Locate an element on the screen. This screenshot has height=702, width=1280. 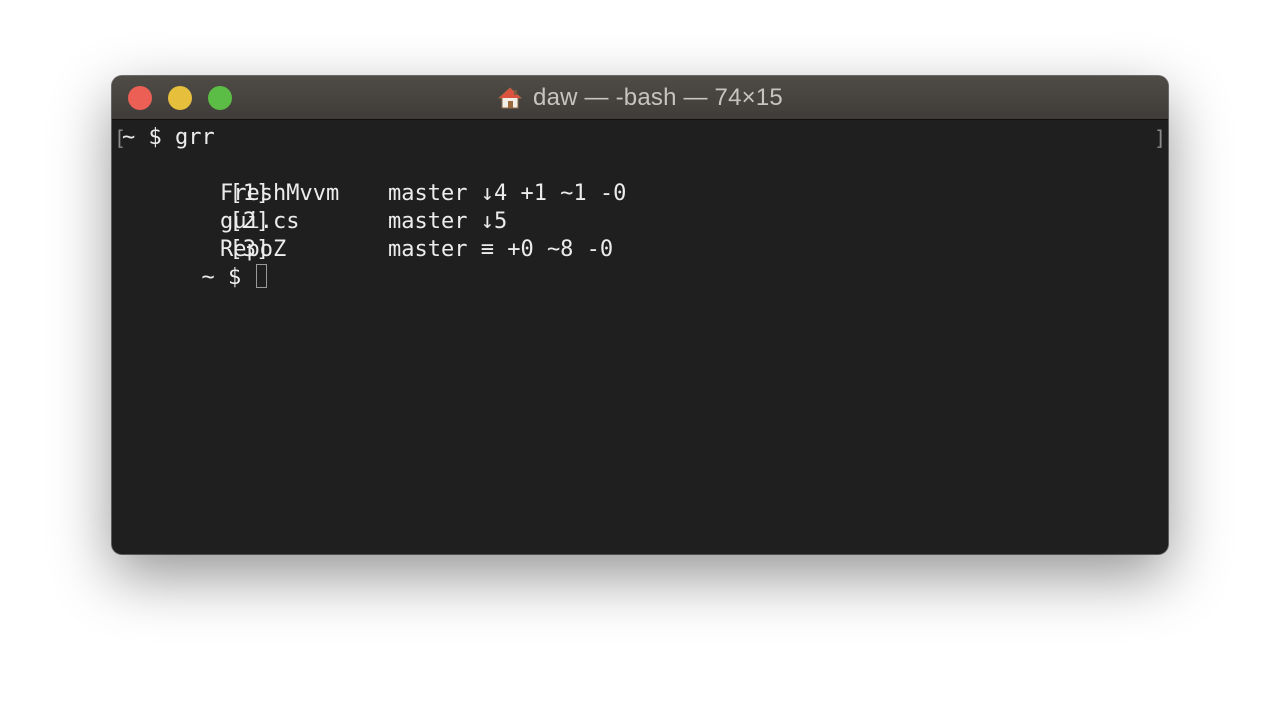
window-title: daw — -bash — 74×15 is located at coordinates (658, 97).